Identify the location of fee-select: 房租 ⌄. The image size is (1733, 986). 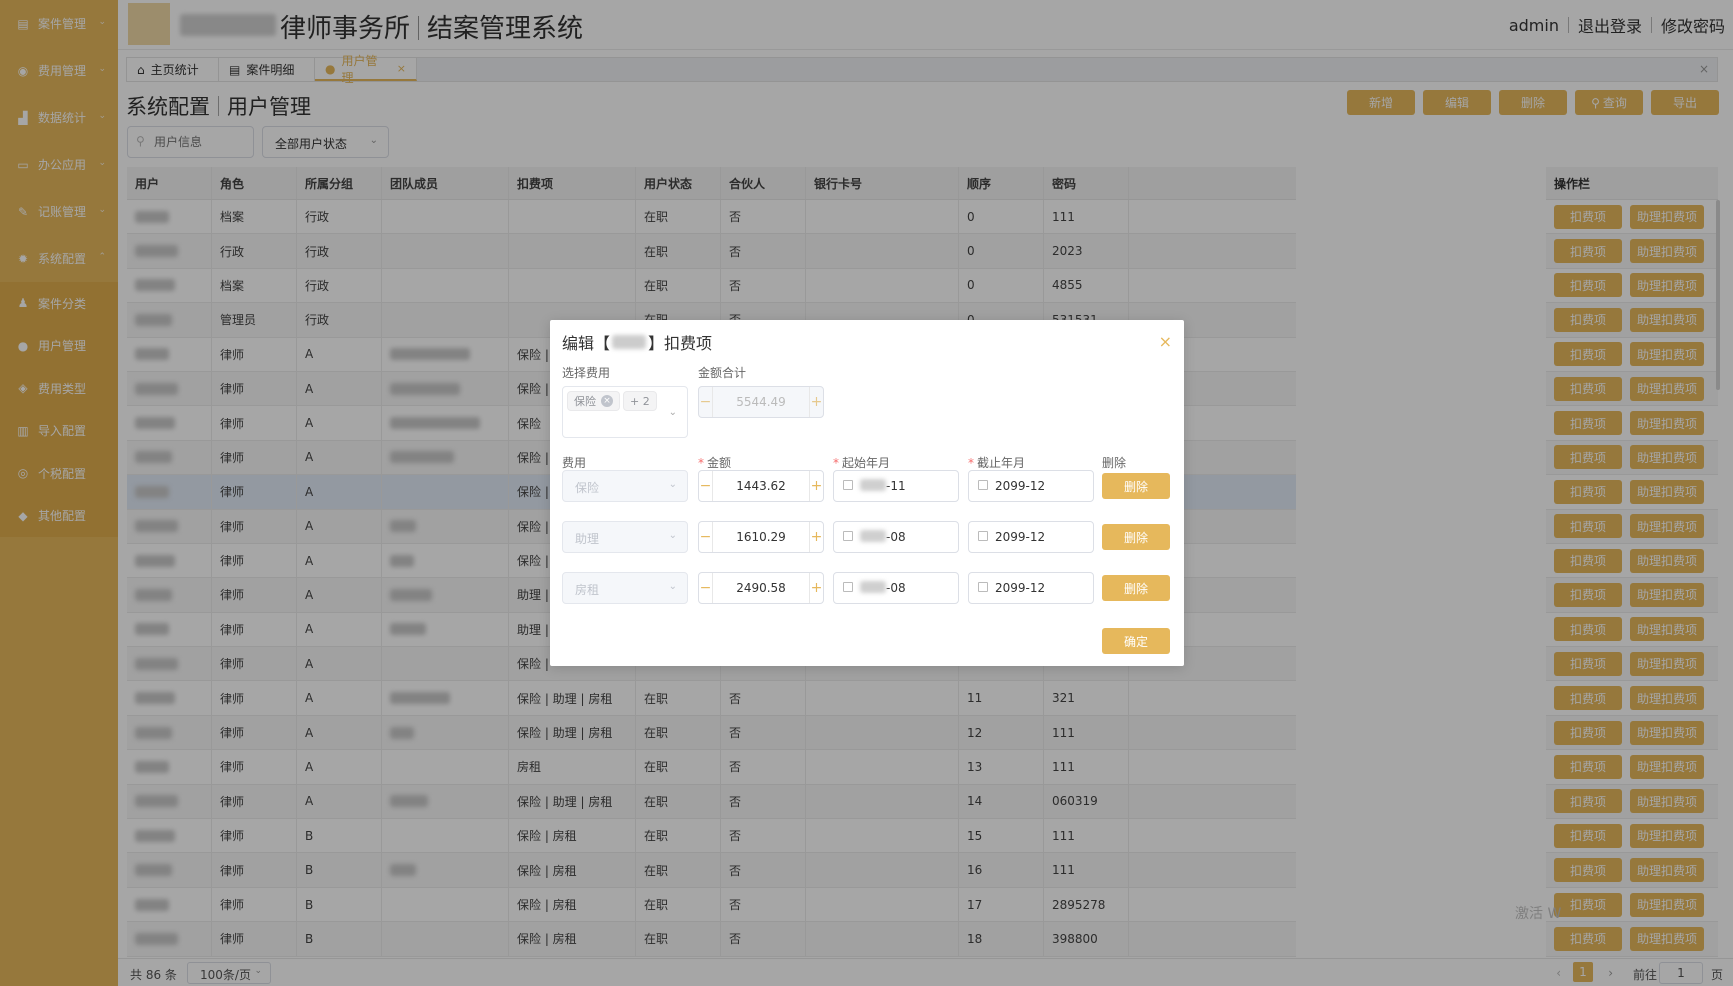
(625, 588).